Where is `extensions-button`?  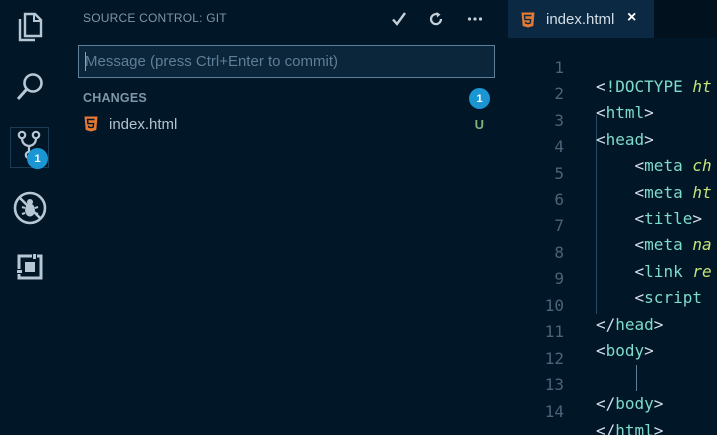
extensions-button is located at coordinates (30, 267).